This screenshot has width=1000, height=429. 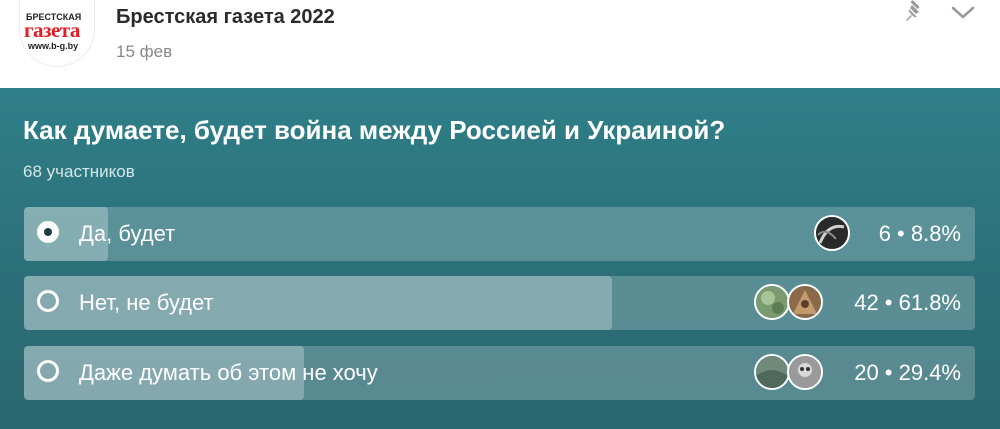 I want to click on pin-button, so click(x=913, y=13).